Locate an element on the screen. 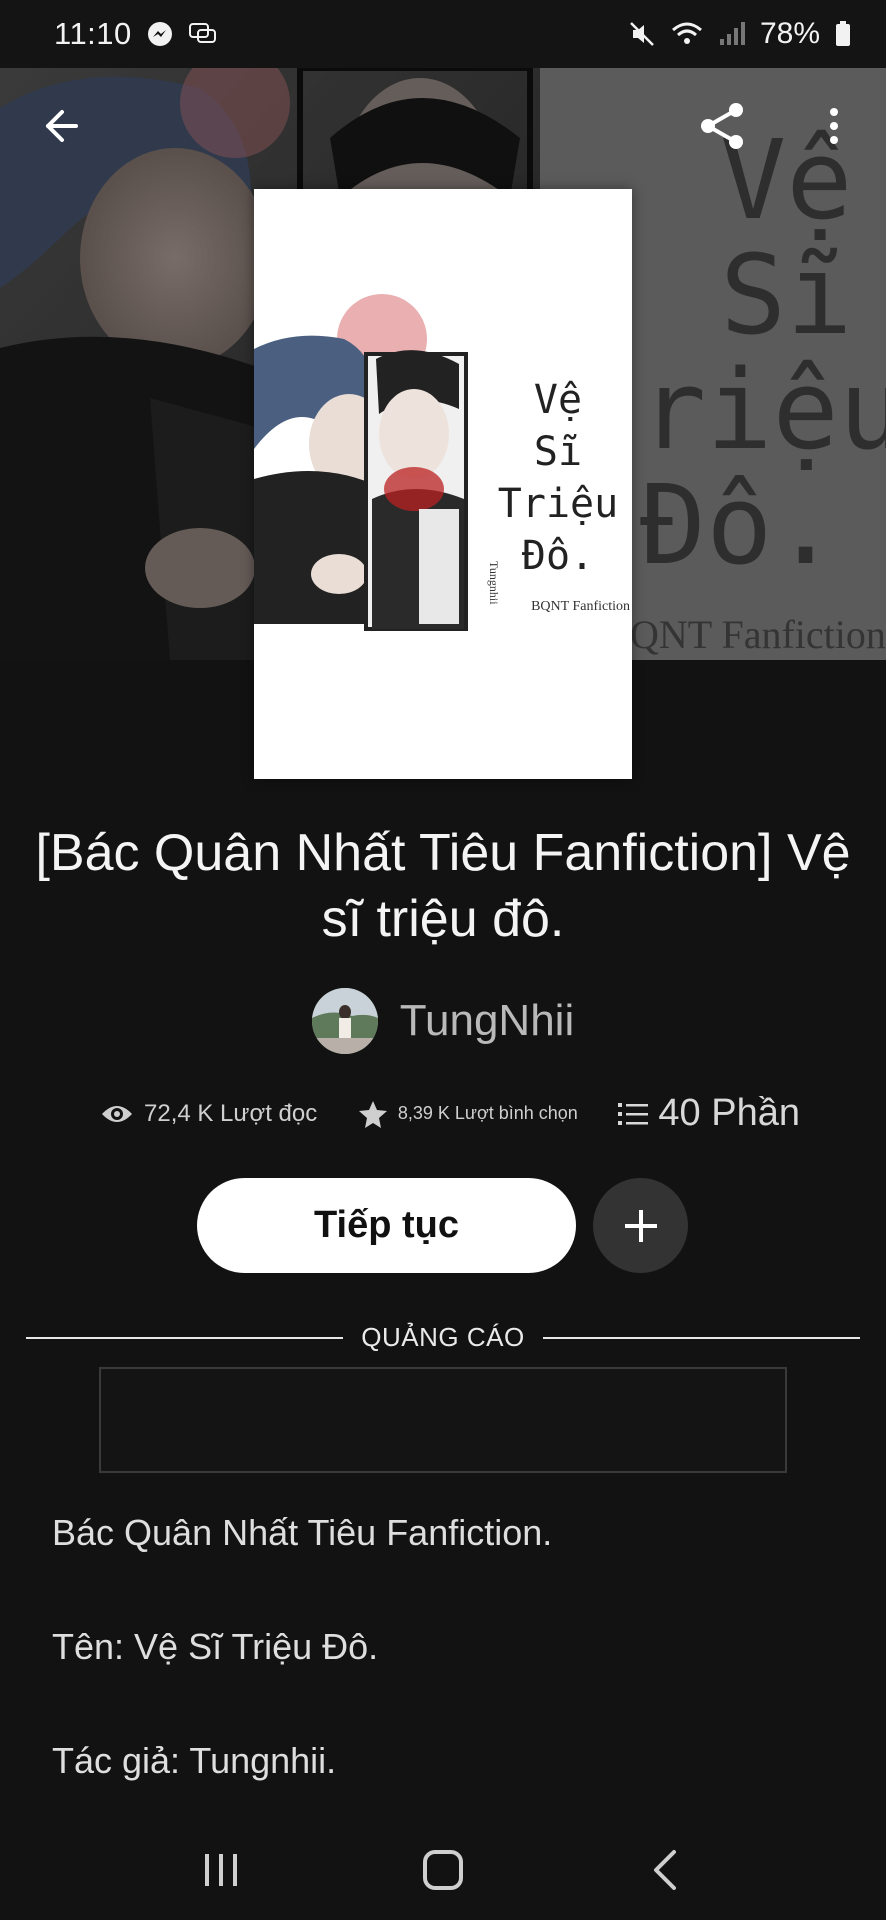  share-icon is located at coordinates (722, 126).